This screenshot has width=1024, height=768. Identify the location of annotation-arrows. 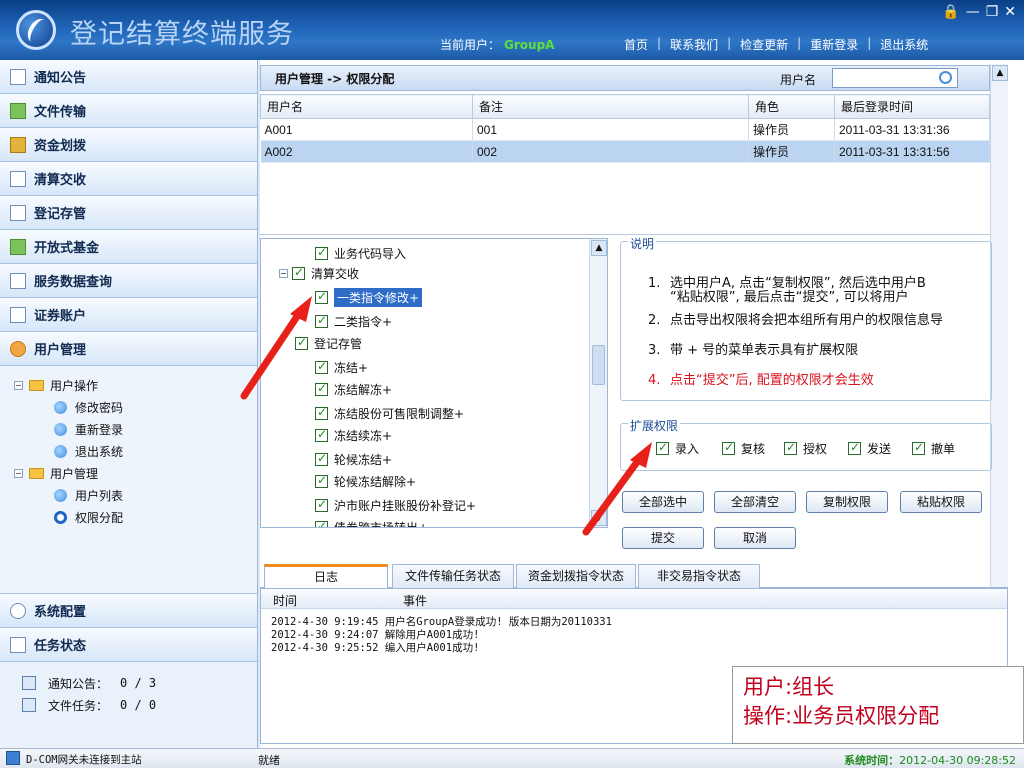
(446, 416).